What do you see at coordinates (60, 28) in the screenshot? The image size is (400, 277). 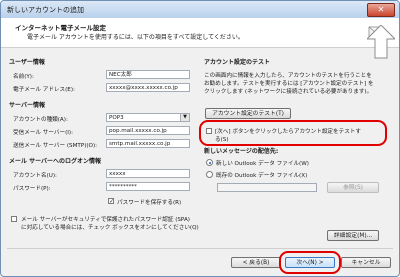 I see `header-title: インターネット電子メール設定` at bounding box center [60, 28].